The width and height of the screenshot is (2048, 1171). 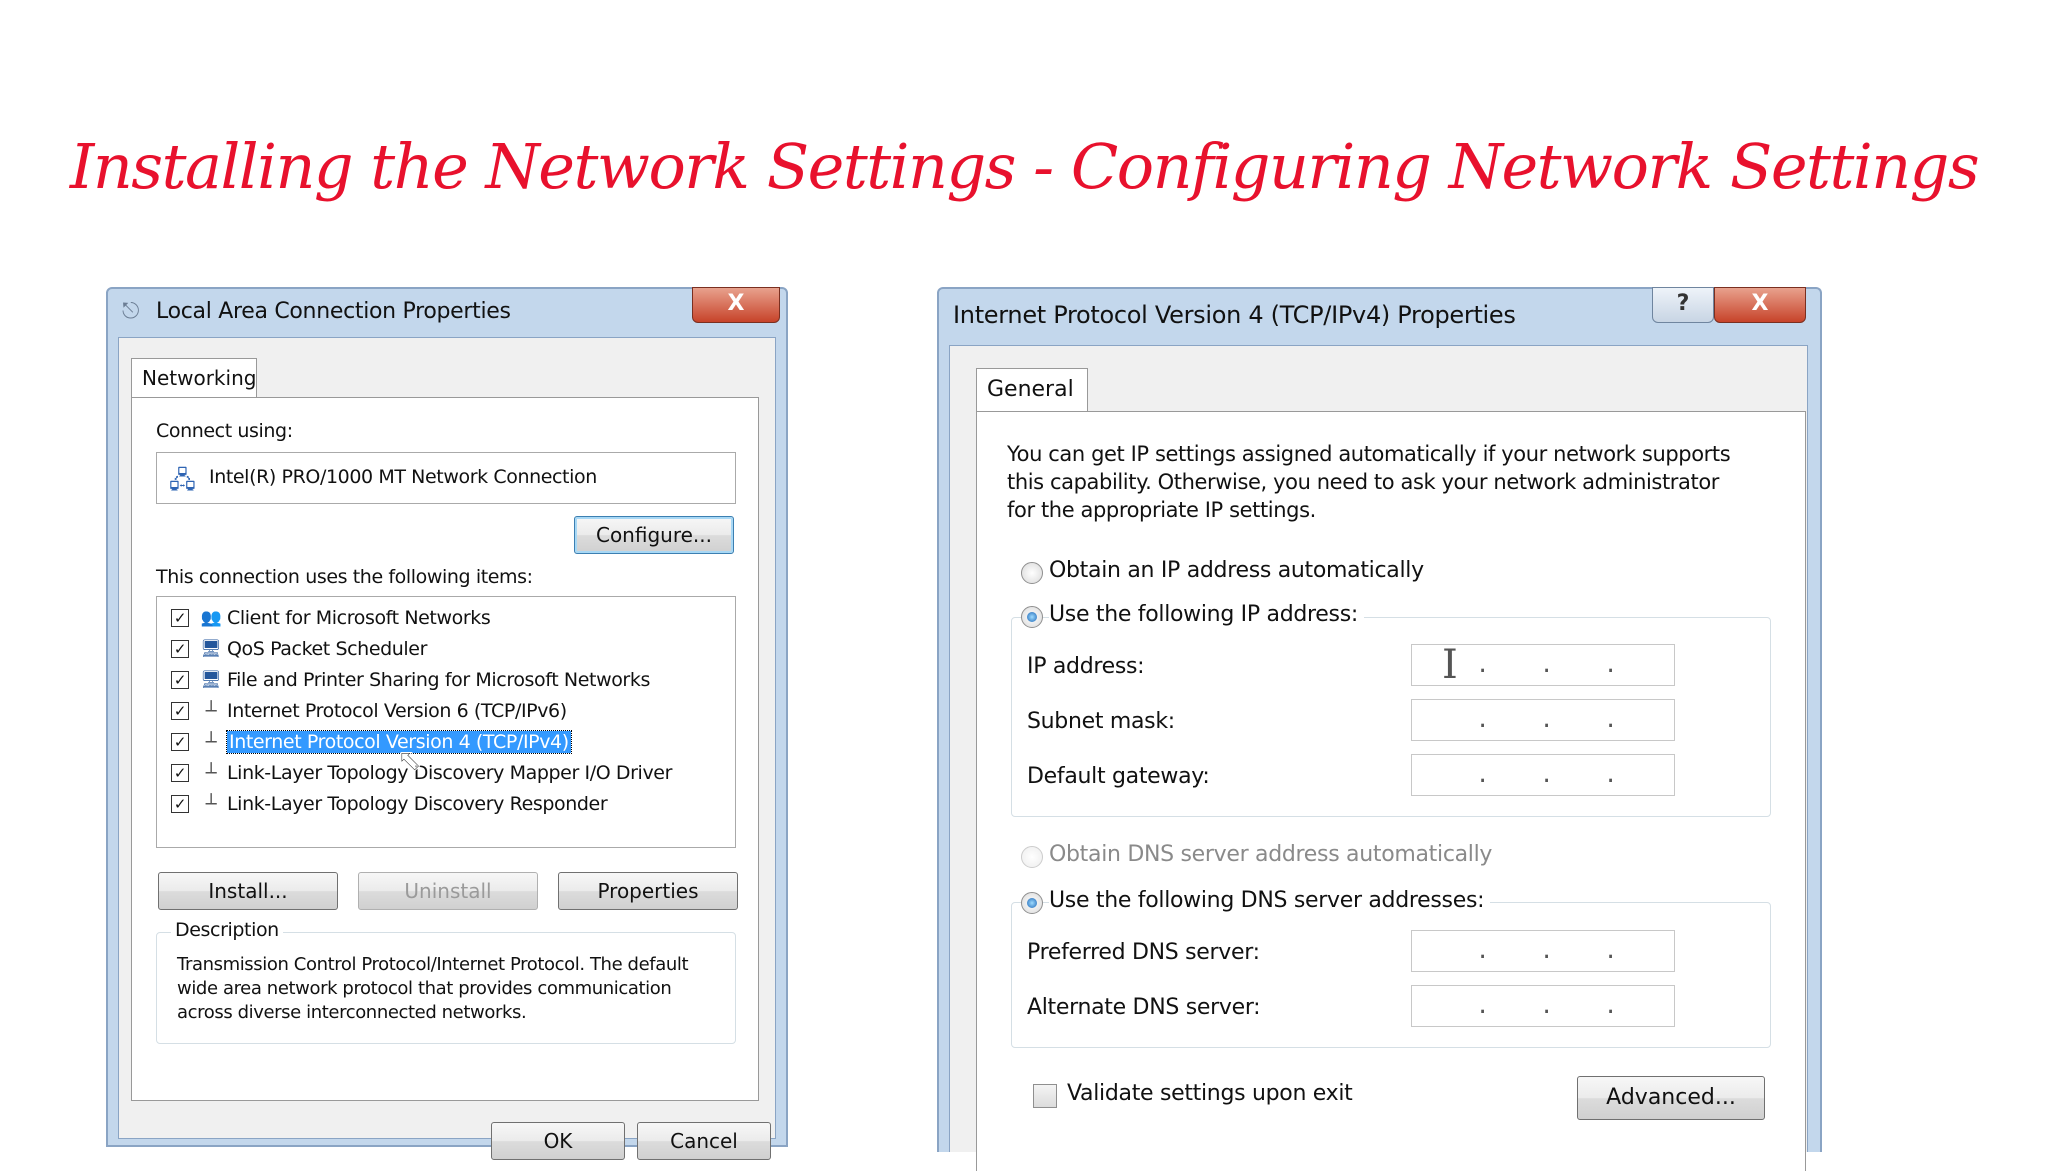 I want to click on adapter-icon: 🖧, so click(x=182, y=480).